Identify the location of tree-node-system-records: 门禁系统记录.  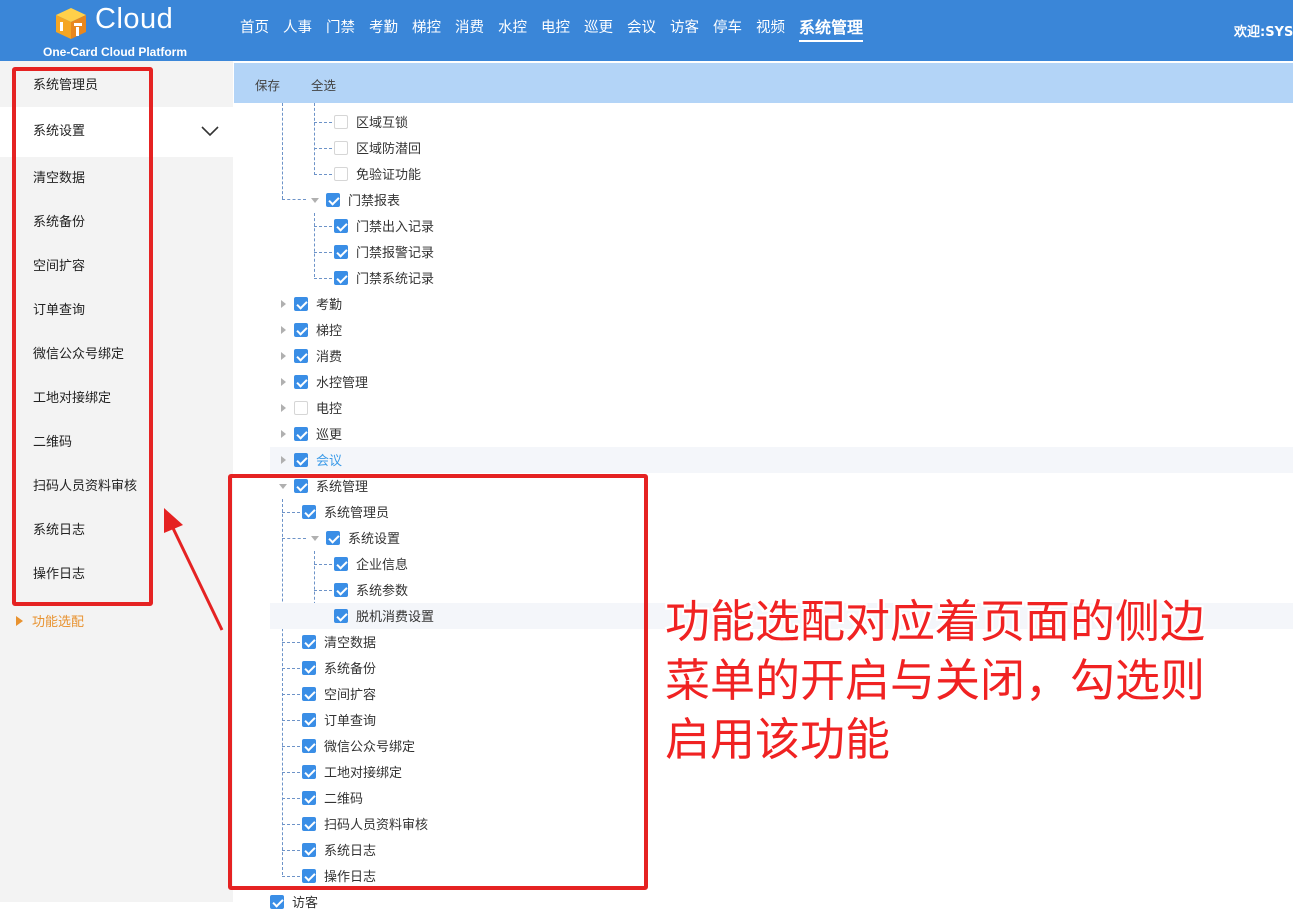
(781, 278).